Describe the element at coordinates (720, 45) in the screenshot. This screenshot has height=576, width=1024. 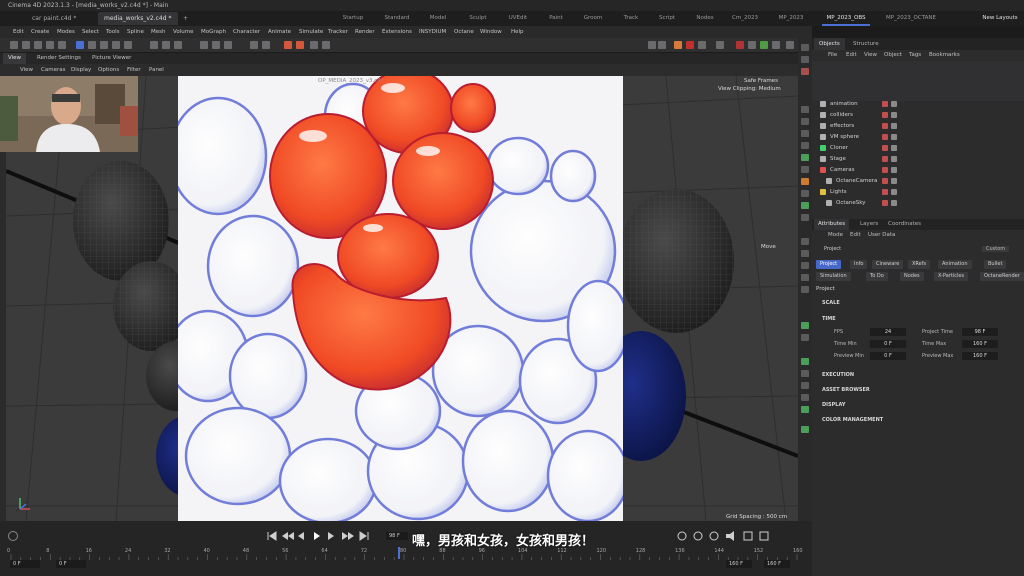
I see `magnet-icon` at that location.